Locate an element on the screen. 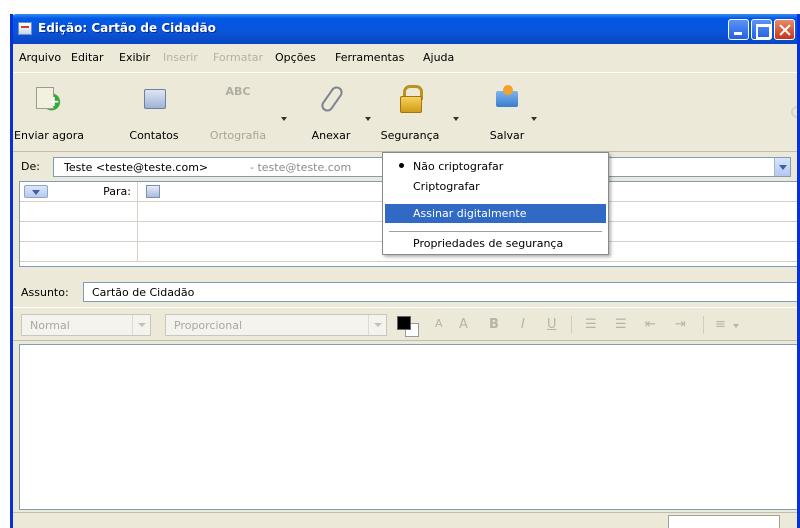 The width and height of the screenshot is (800, 528). subject-input: Cartão de Cidadão is located at coordinates (440, 292).